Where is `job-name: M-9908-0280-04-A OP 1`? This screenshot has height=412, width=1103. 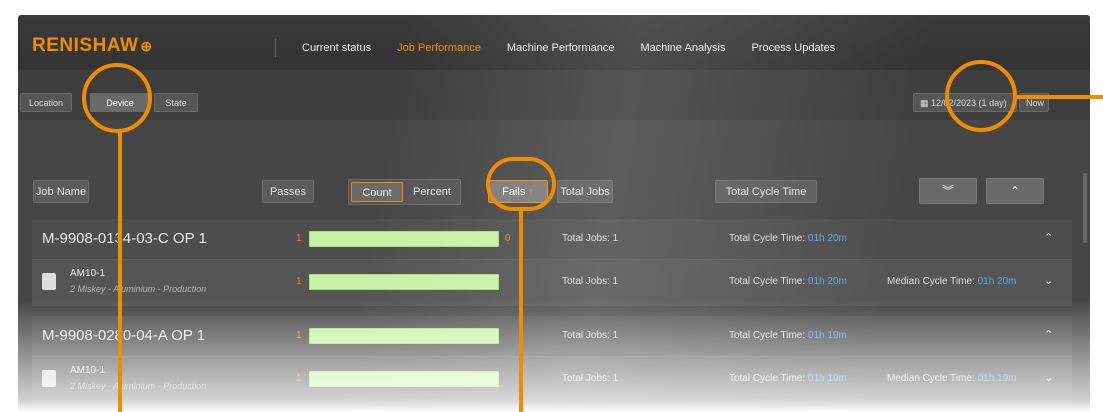 job-name: M-9908-0280-04-A OP 1 is located at coordinates (124, 335).